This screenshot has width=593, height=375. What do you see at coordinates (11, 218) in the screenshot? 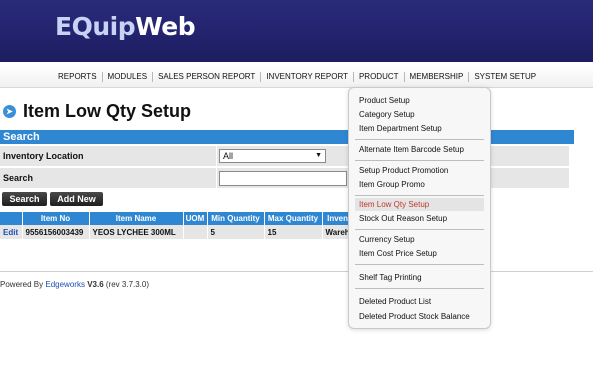
I see `col-action` at bounding box center [11, 218].